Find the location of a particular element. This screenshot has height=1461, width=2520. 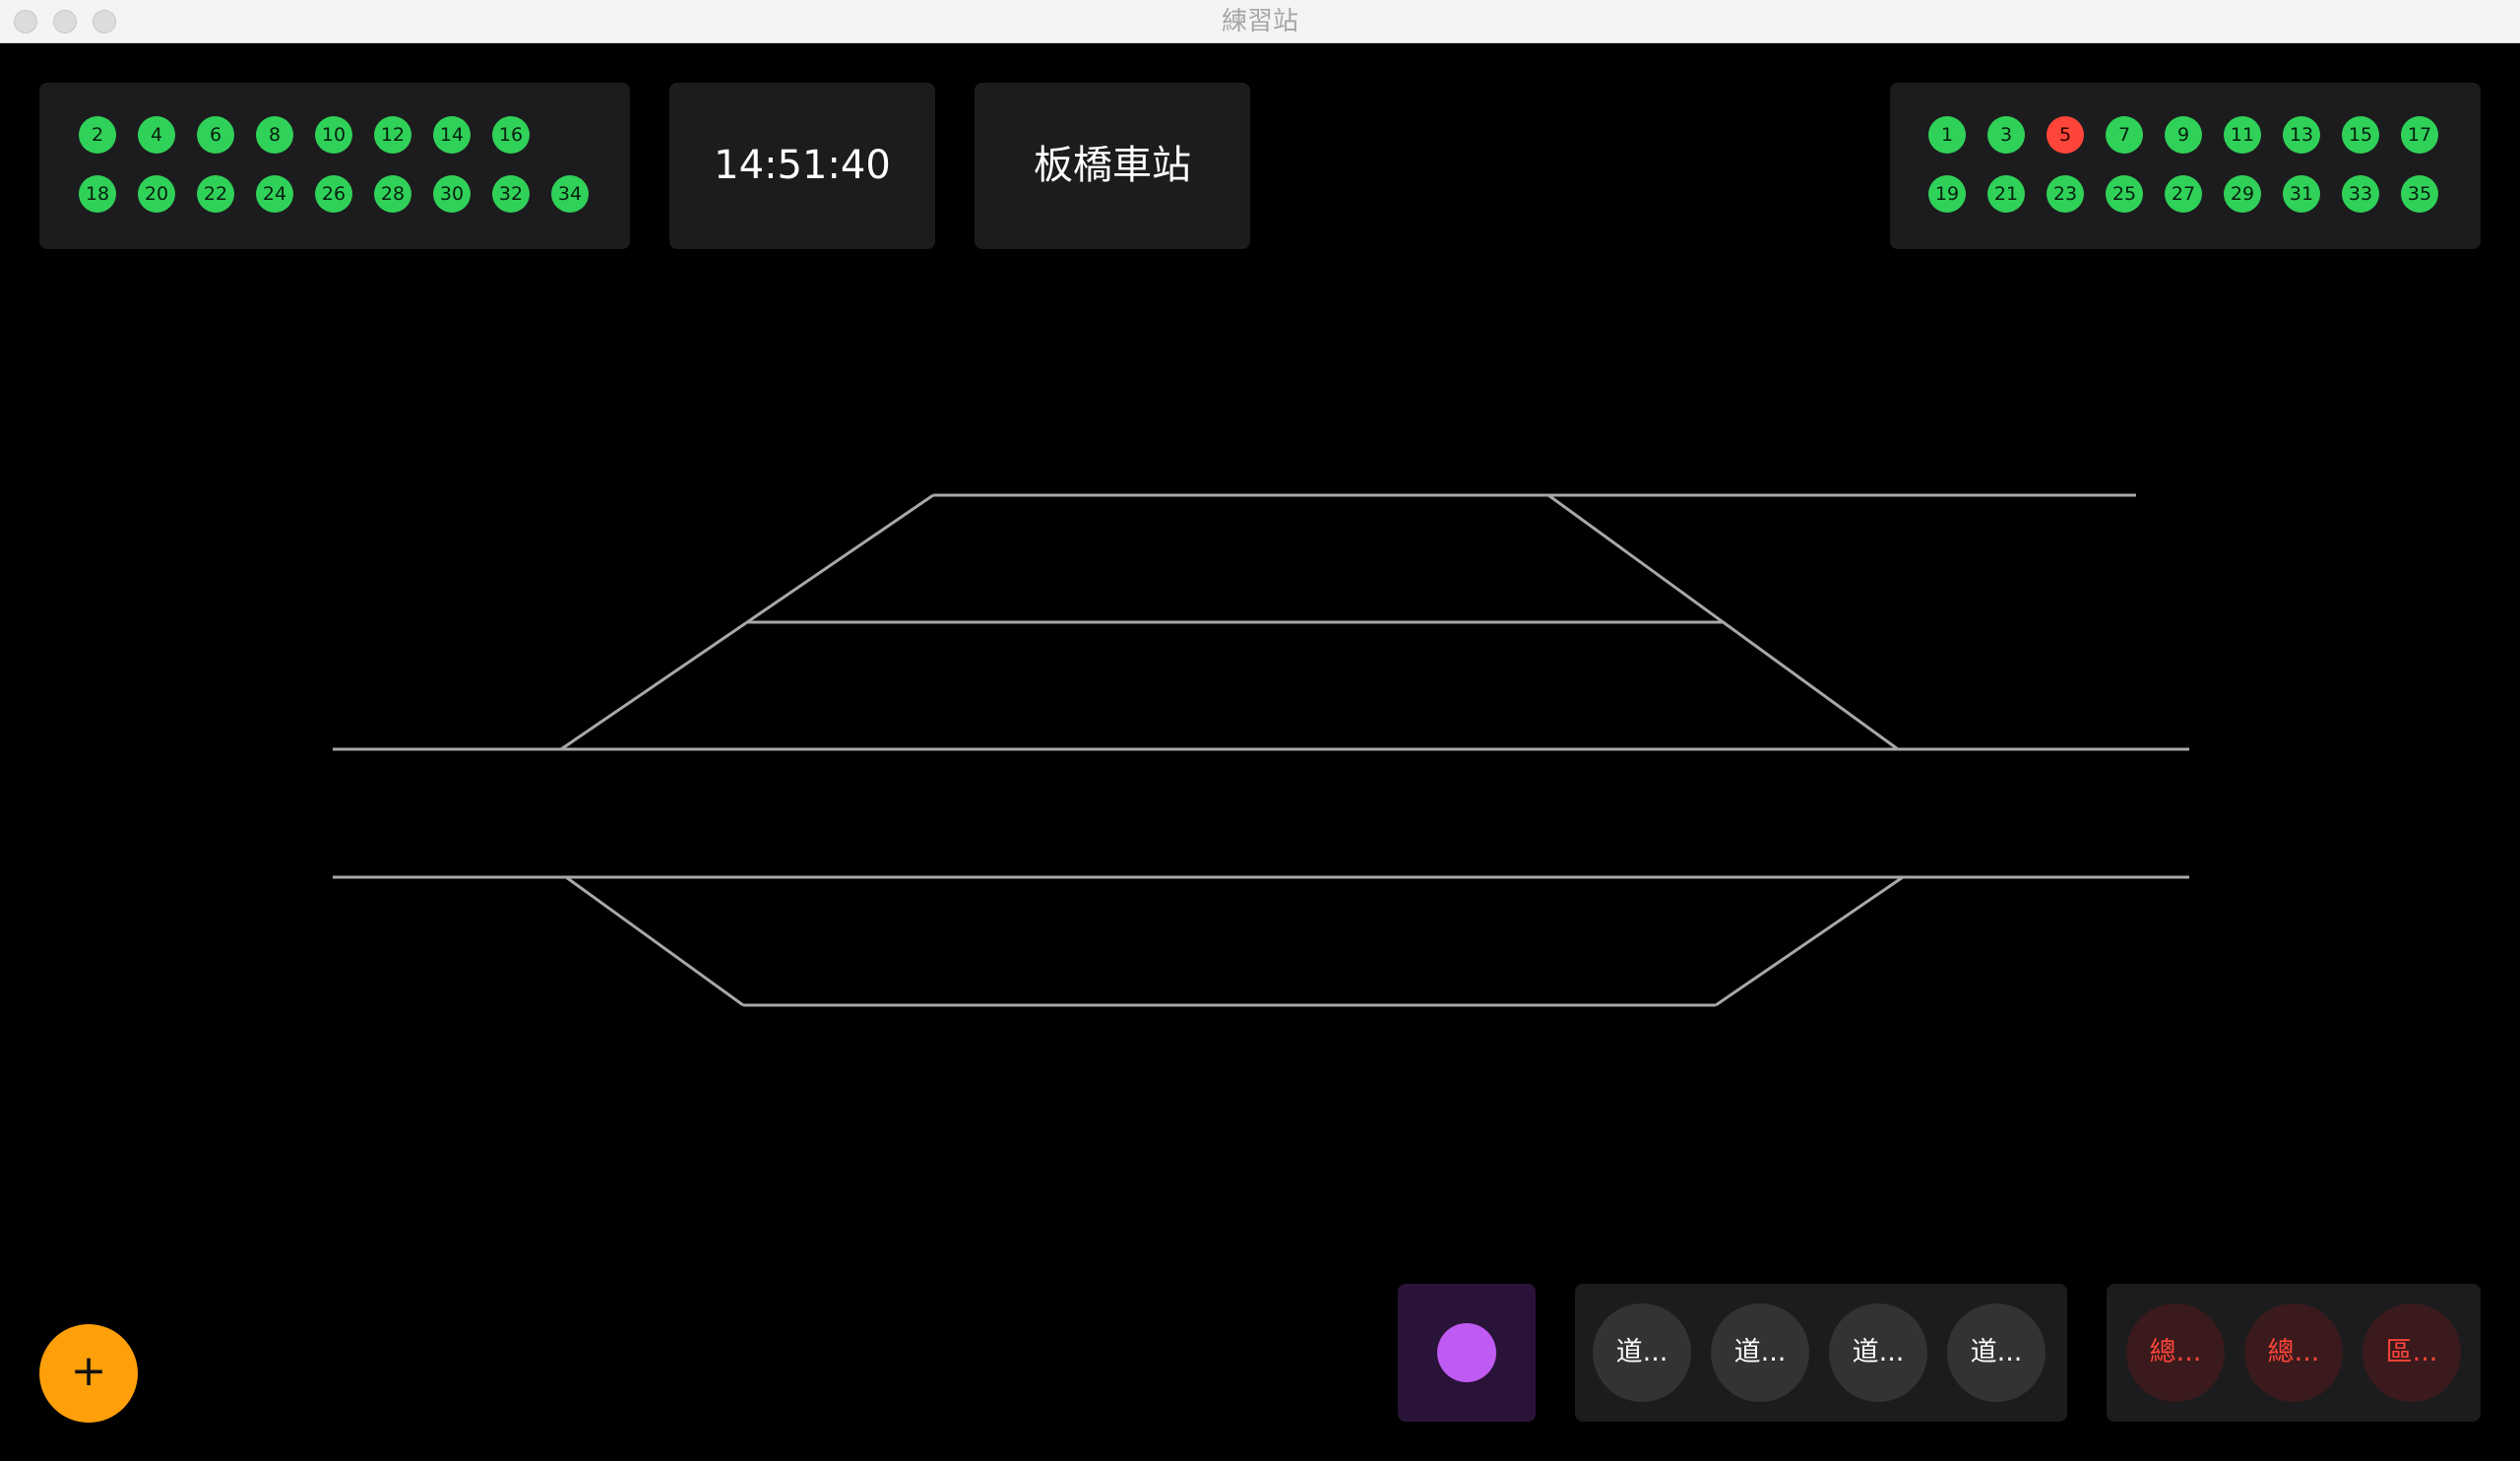

signal-badge-12: 12 is located at coordinates (392, 135).